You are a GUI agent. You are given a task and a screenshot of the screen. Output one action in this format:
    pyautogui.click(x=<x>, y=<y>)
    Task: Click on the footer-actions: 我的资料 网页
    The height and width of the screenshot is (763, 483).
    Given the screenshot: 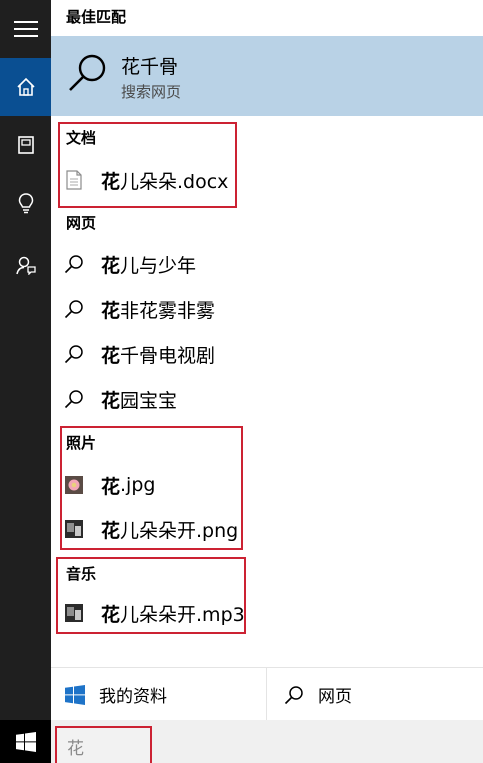 What is the action you would take?
    pyautogui.click(x=267, y=694)
    